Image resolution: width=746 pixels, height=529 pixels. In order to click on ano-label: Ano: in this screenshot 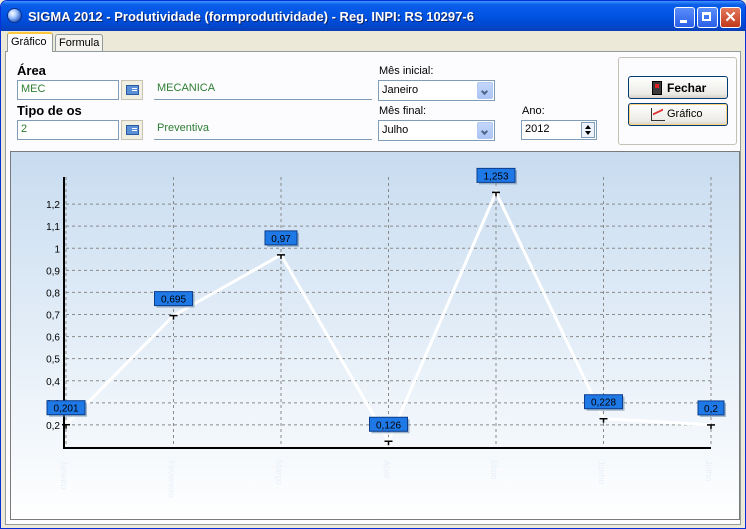, I will do `click(533, 111)`.